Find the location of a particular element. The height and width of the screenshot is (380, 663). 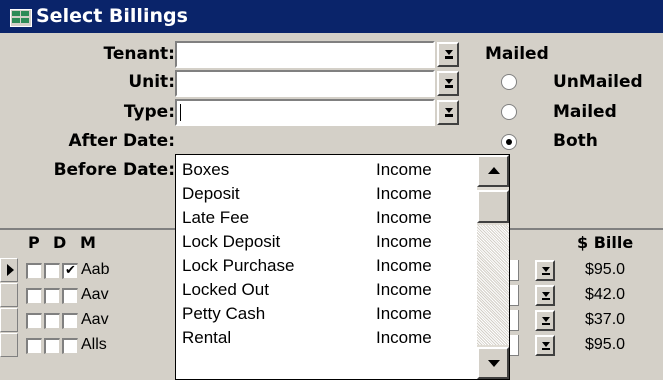

form-icon is located at coordinates (21, 18).